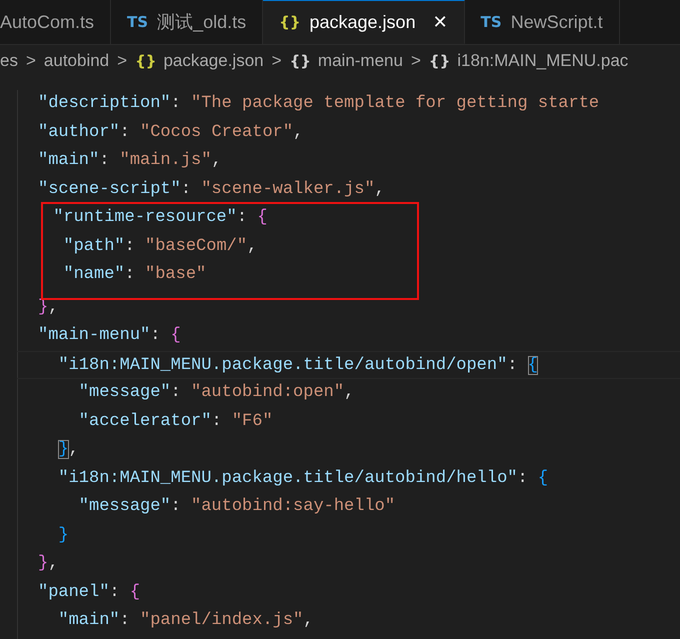  What do you see at coordinates (160, 247) in the screenshot?
I see `code-line: "path": "baseCom/",` at bounding box center [160, 247].